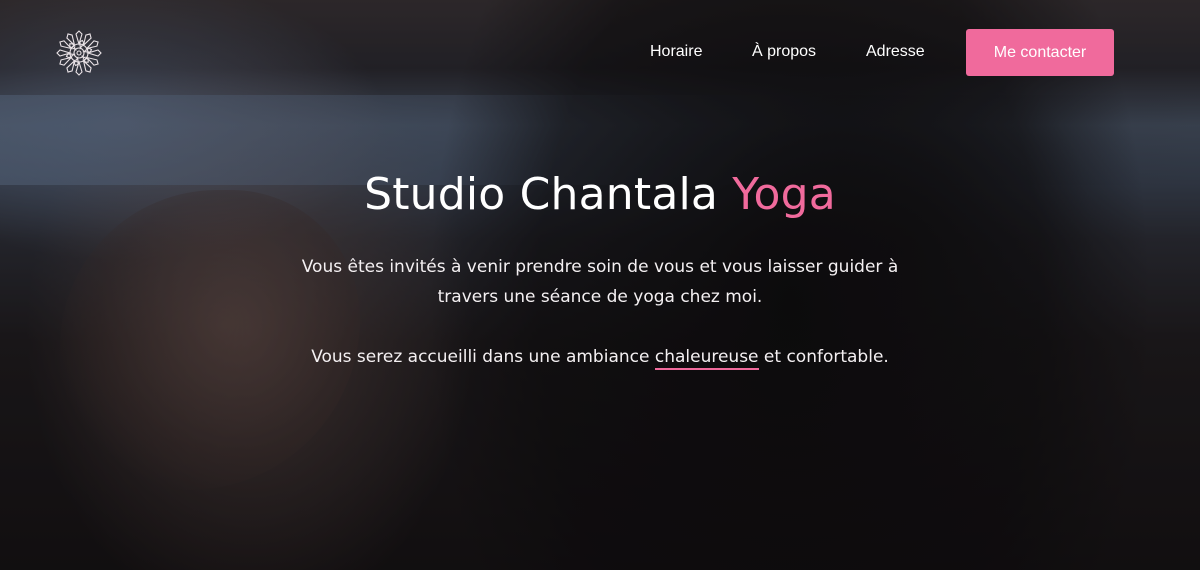 Image resolution: width=1200 pixels, height=570 pixels. I want to click on page-title-main: Studio Chantala, so click(541, 194).